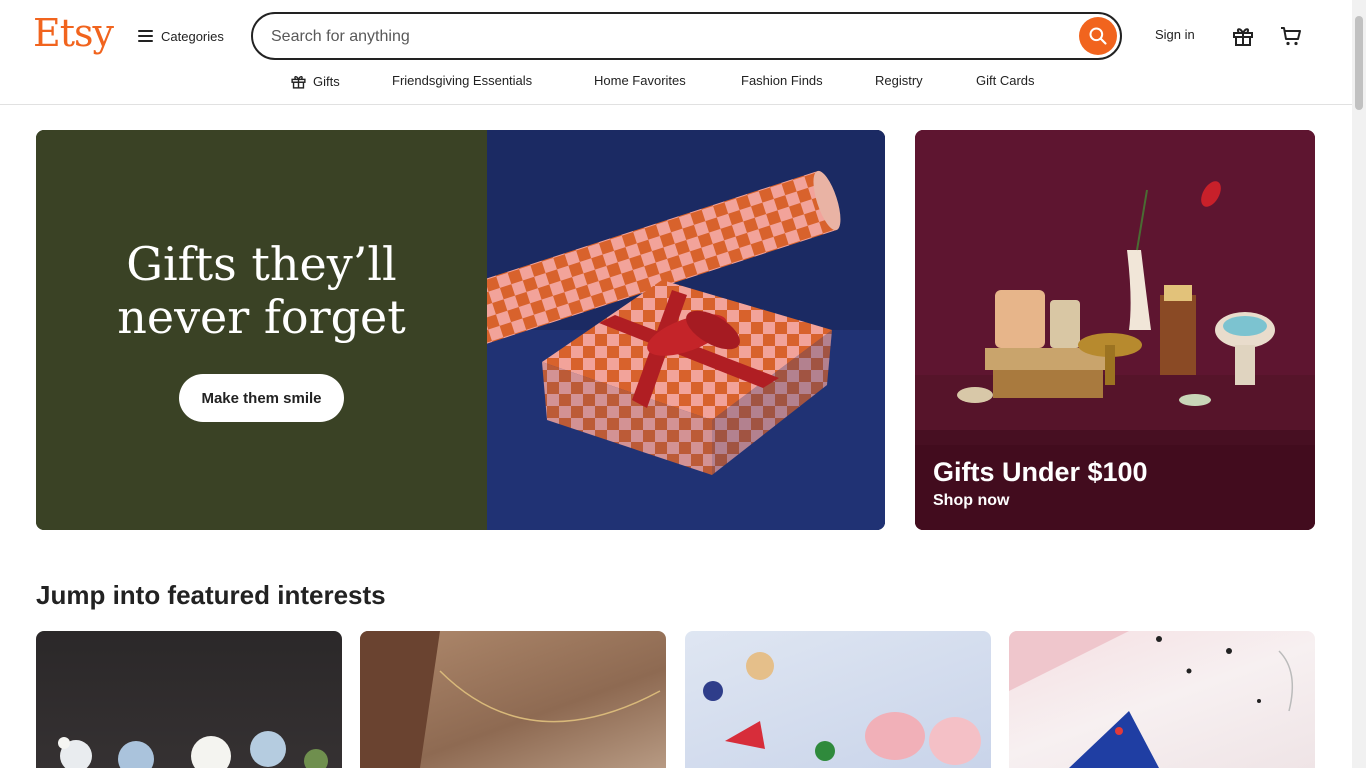 The image size is (1366, 768). I want to click on page-scrollbar, so click(1359, 384).